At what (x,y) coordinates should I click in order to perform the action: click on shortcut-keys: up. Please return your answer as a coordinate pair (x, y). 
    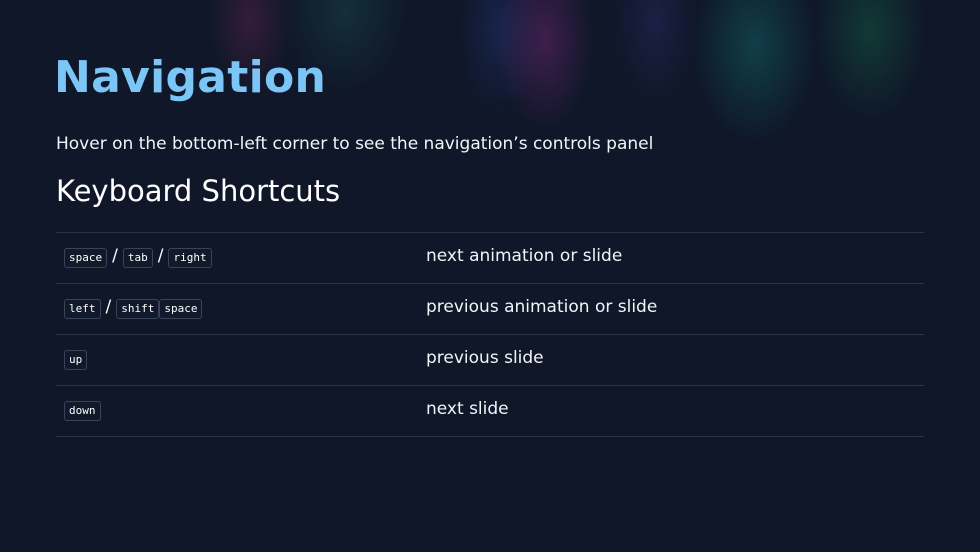
    Looking at the image, I should click on (237, 360).